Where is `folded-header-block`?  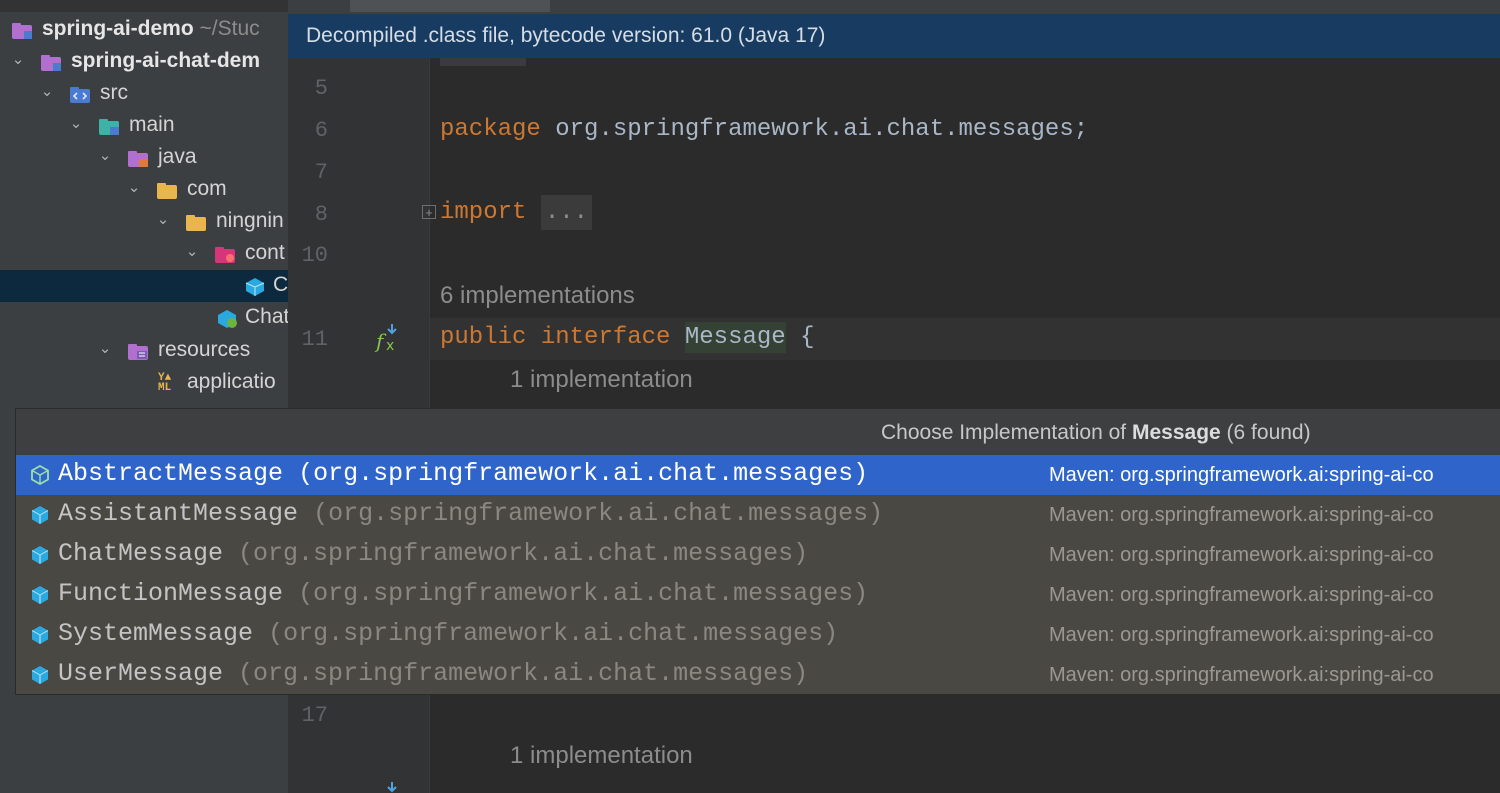
folded-header-block is located at coordinates (483, 62).